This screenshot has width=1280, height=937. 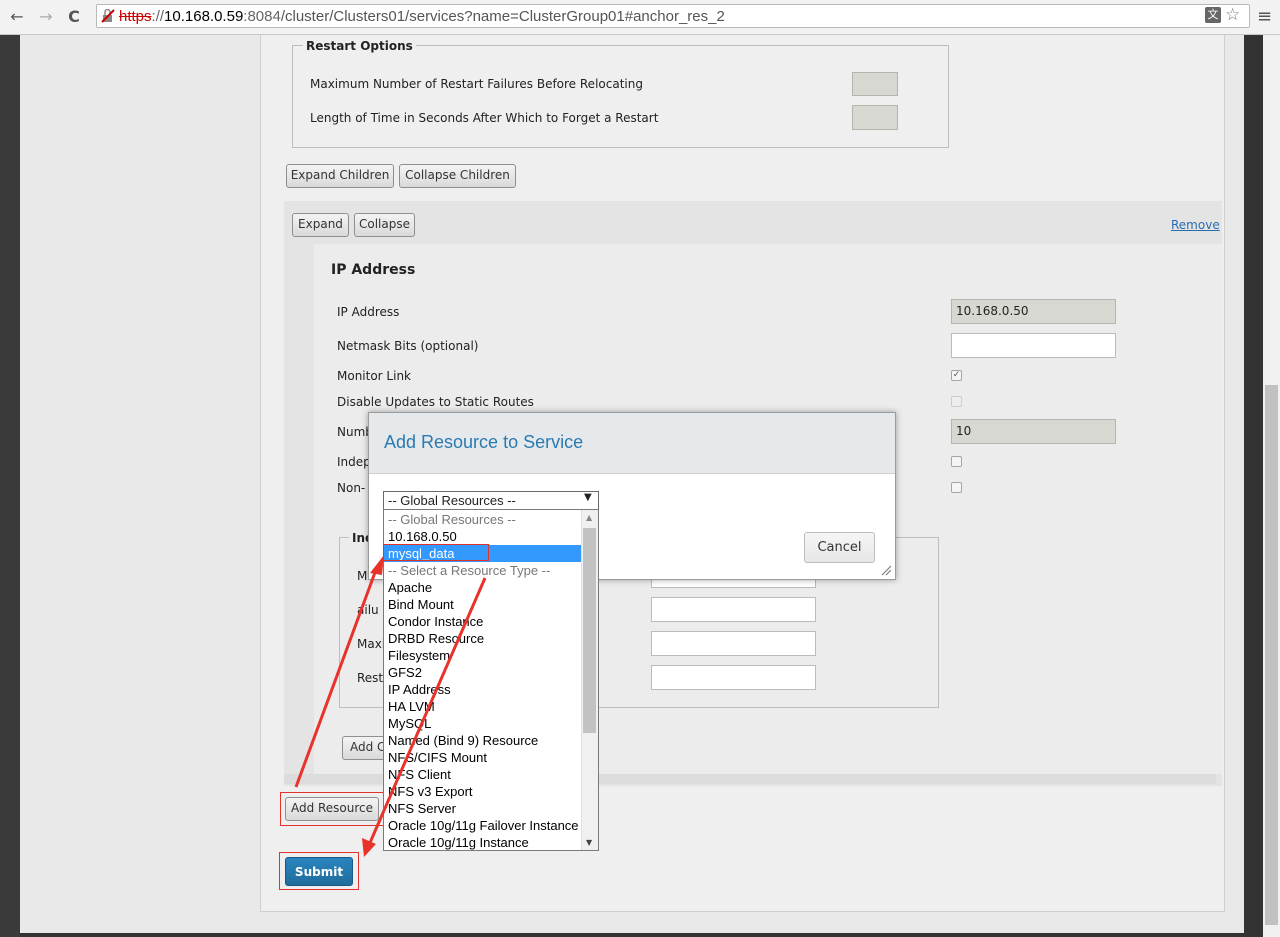 What do you see at coordinates (886, 570) in the screenshot?
I see `resize-grip-icon` at bounding box center [886, 570].